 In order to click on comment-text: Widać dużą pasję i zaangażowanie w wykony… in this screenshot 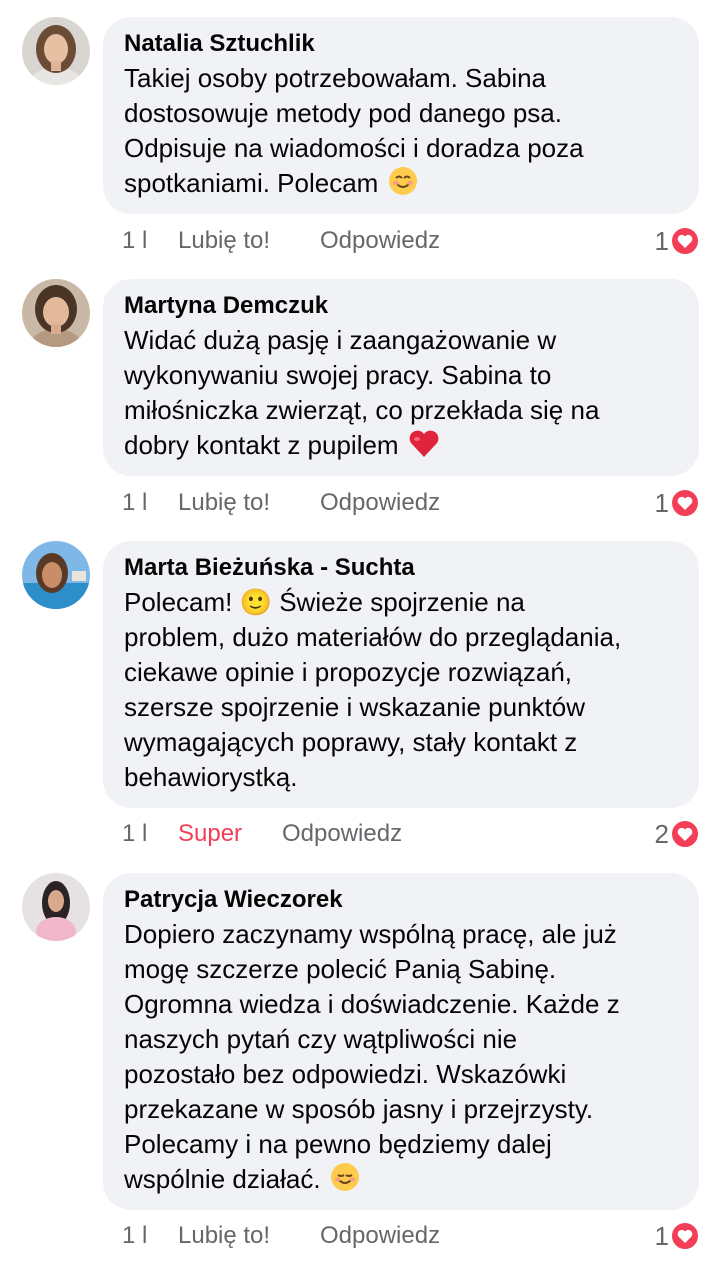, I will do `click(362, 392)`.